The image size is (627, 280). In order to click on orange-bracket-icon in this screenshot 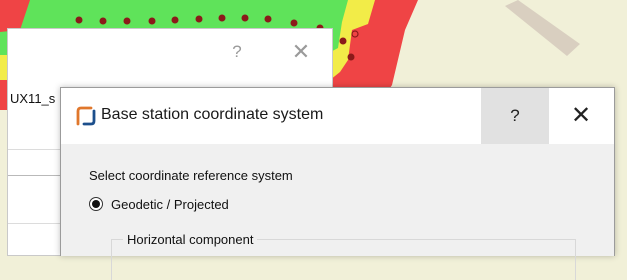, I will do `click(86, 116)`.